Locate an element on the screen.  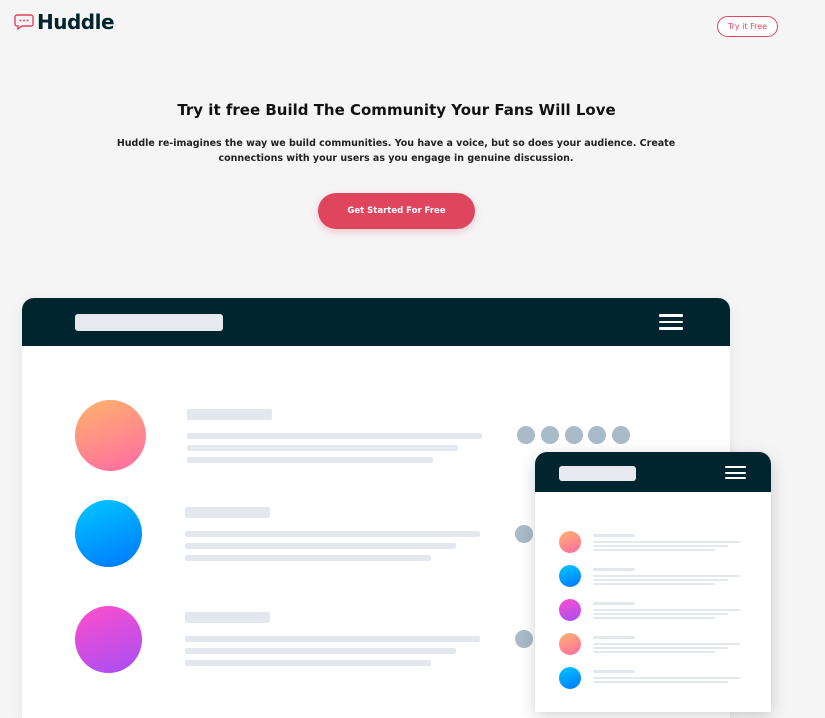
try-it-free-button: Try it Free is located at coordinates (747, 26).